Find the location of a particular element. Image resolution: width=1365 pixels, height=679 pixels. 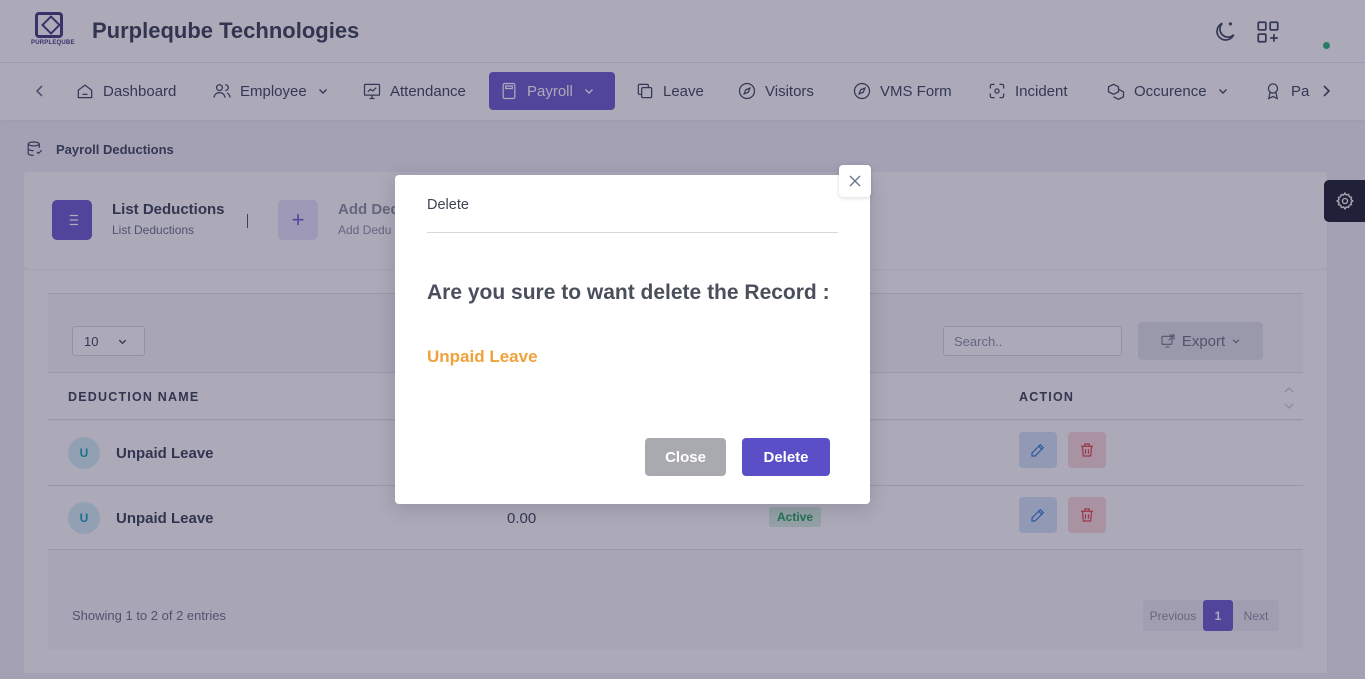

modal-divider is located at coordinates (632, 232).